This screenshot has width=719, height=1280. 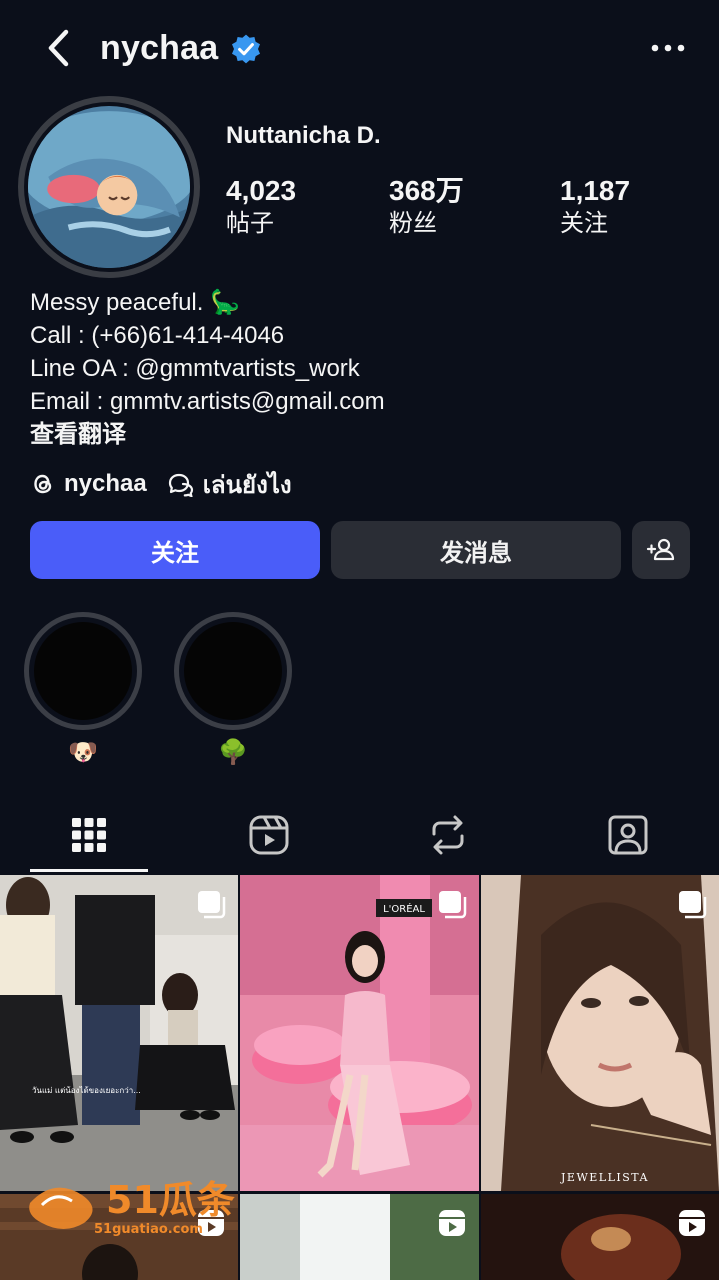 I want to click on story-highlight: 🐶, so click(x=83, y=690).